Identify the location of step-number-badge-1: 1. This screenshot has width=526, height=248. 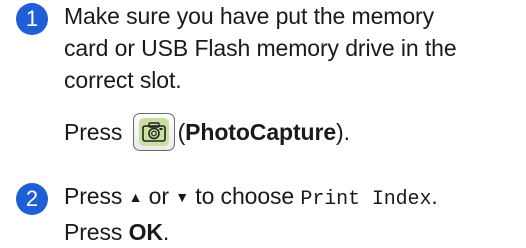
(32, 19).